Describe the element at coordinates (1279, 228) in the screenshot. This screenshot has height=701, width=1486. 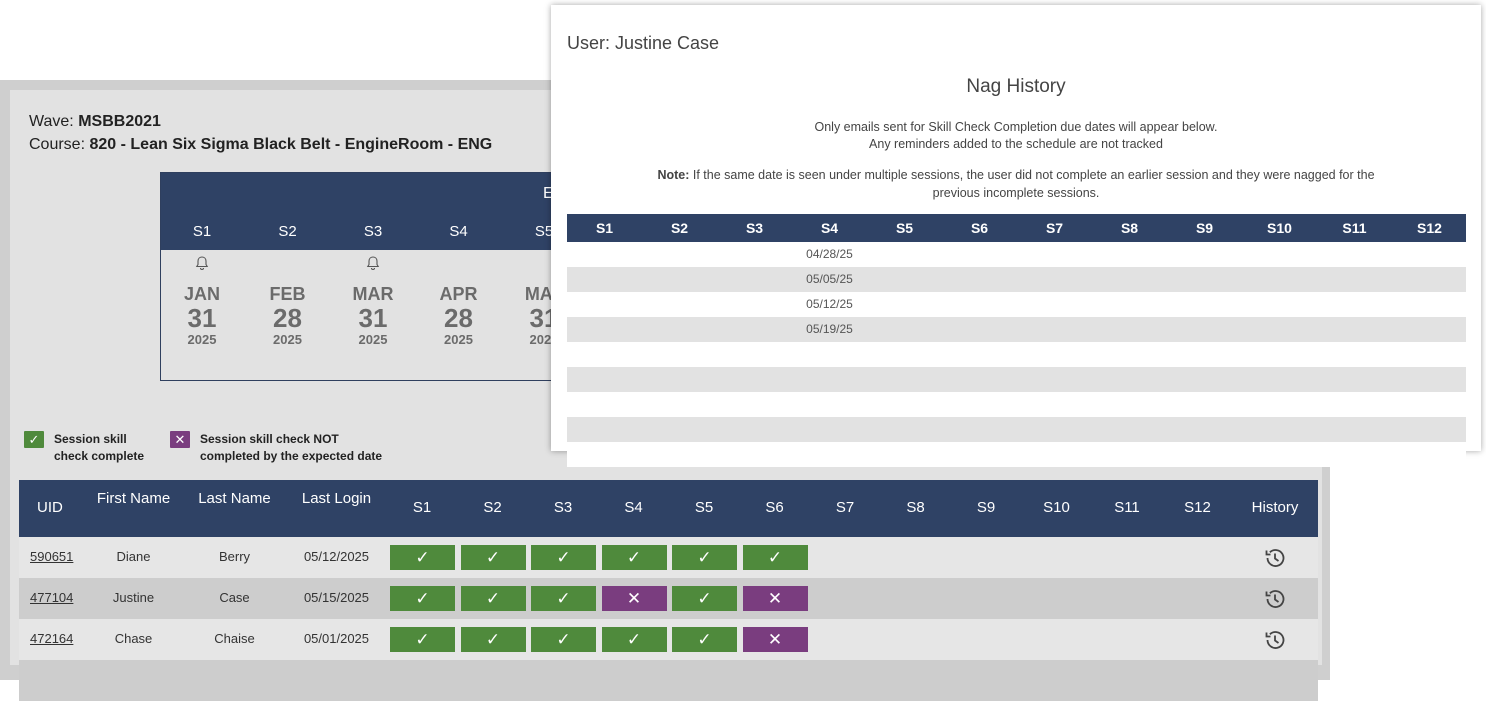
I see `nag-header-s10: S10` at that location.